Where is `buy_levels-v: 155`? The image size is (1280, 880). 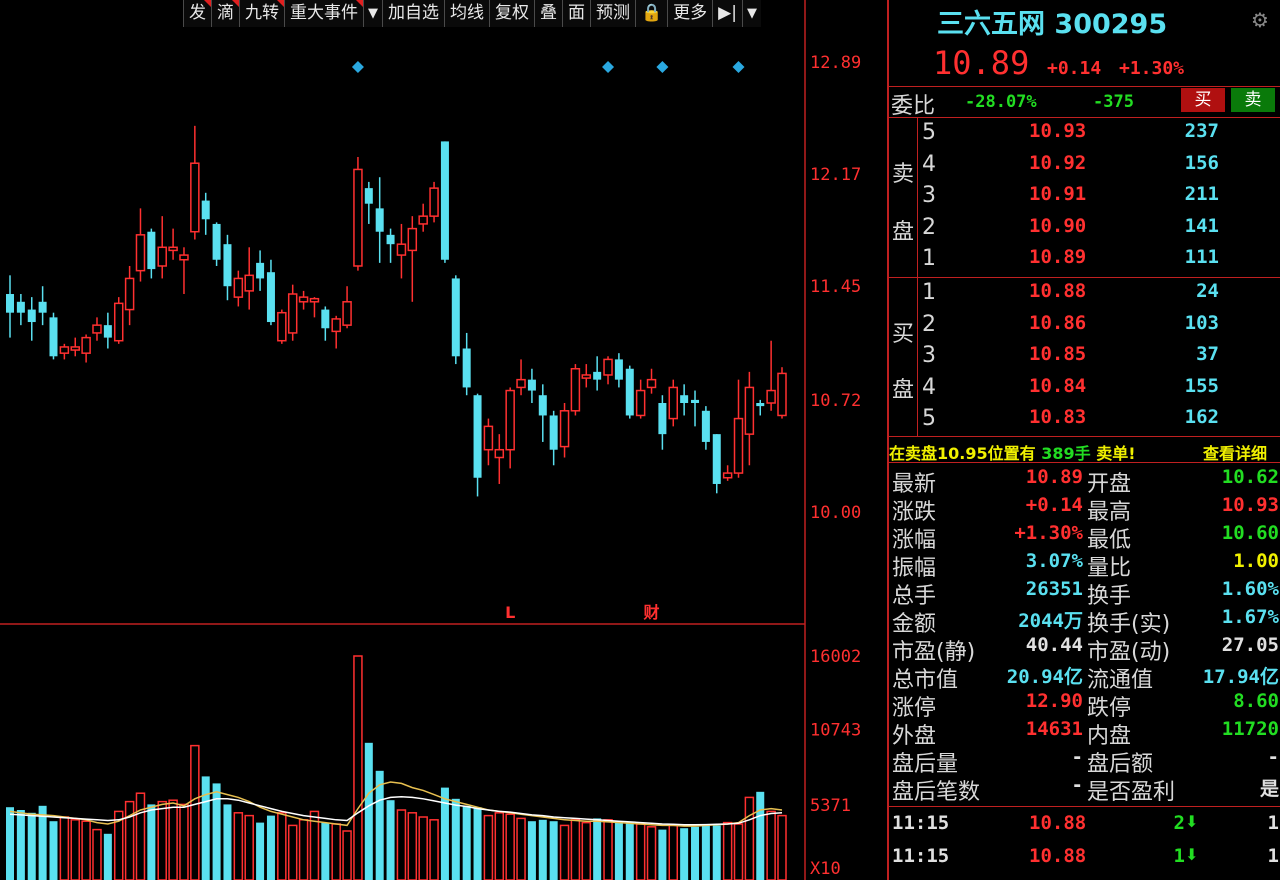 buy_levels-v: 155 is located at coordinates (1201, 385).